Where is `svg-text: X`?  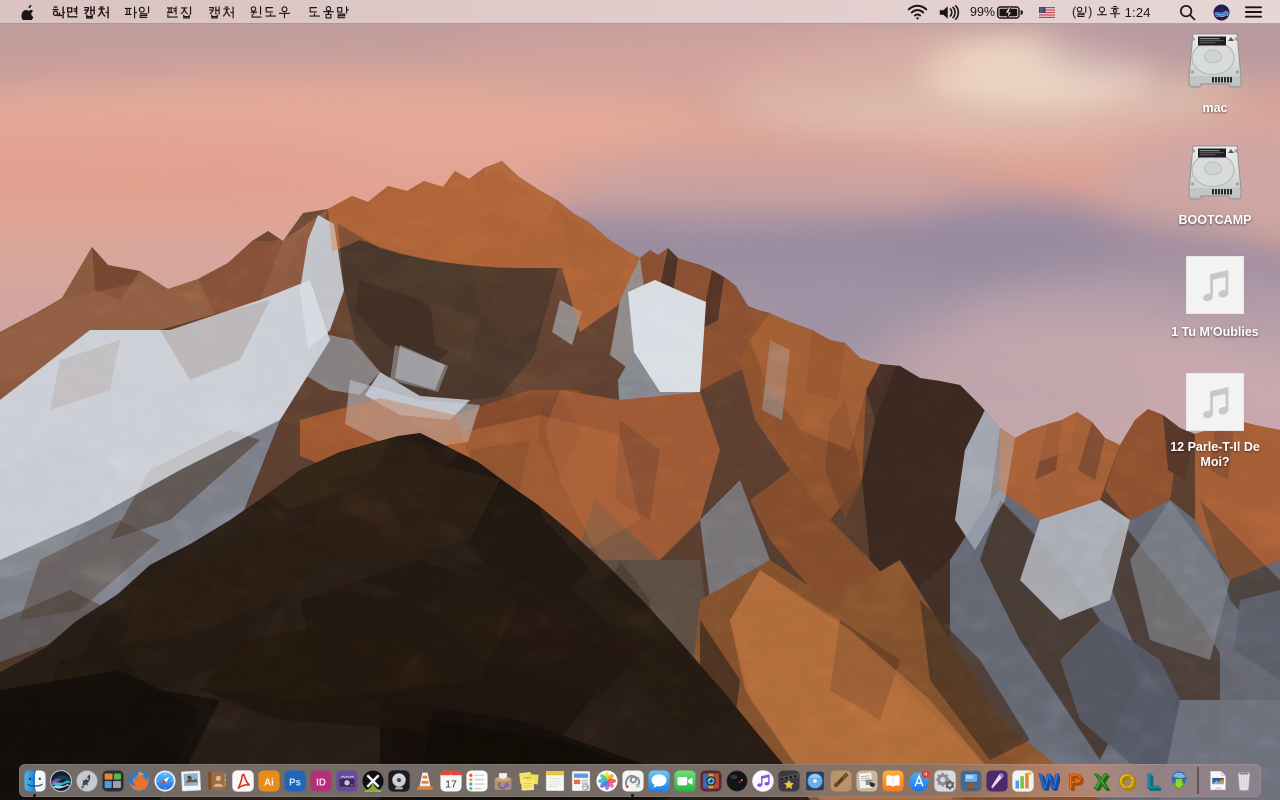 svg-text: X is located at coordinates (1100, 781).